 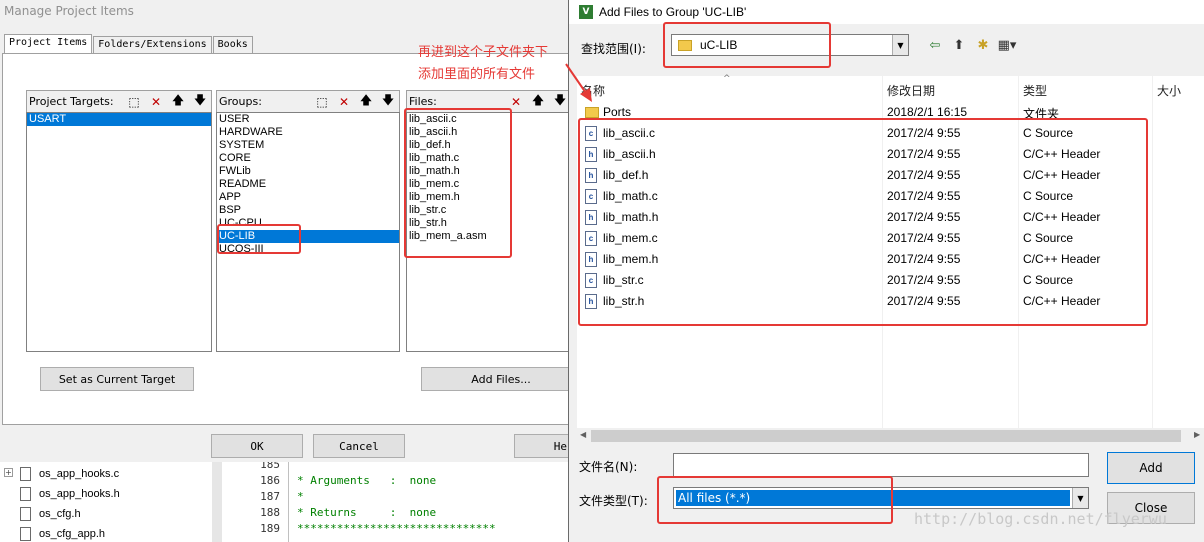 I want to click on view-menu-icon: ▦▾, so click(x=1007, y=45).